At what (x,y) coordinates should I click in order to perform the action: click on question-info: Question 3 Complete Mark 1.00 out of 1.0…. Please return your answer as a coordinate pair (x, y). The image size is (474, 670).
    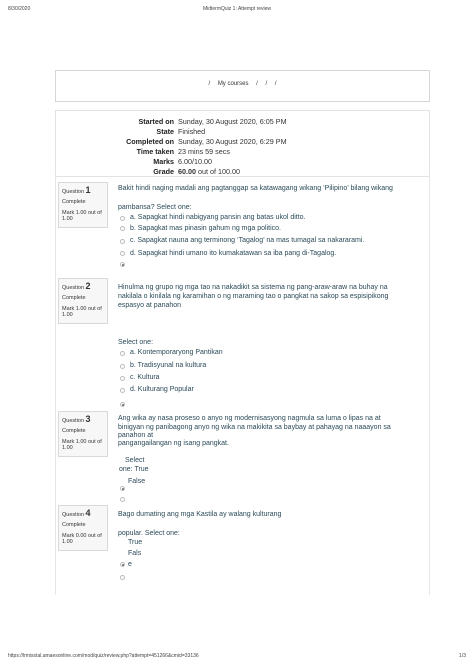
    Looking at the image, I should click on (83, 434).